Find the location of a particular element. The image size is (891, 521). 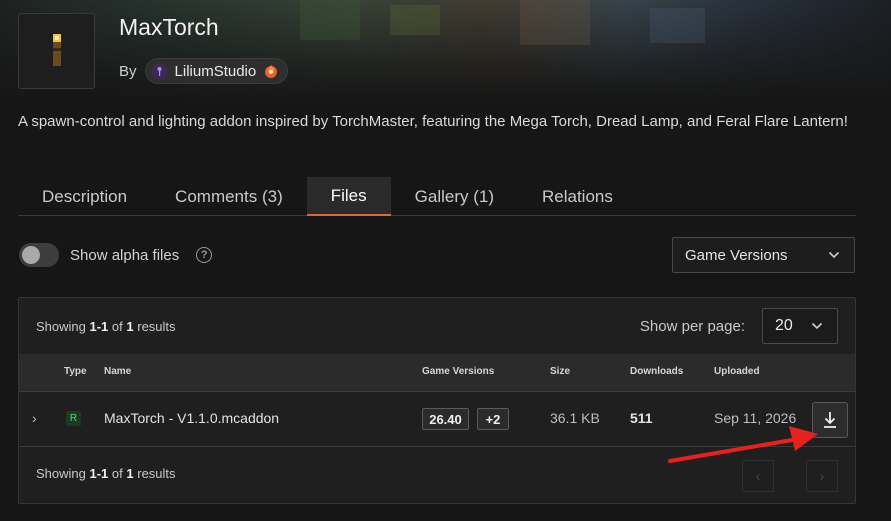

per-page-control: Show per page: 20 is located at coordinates (739, 326).